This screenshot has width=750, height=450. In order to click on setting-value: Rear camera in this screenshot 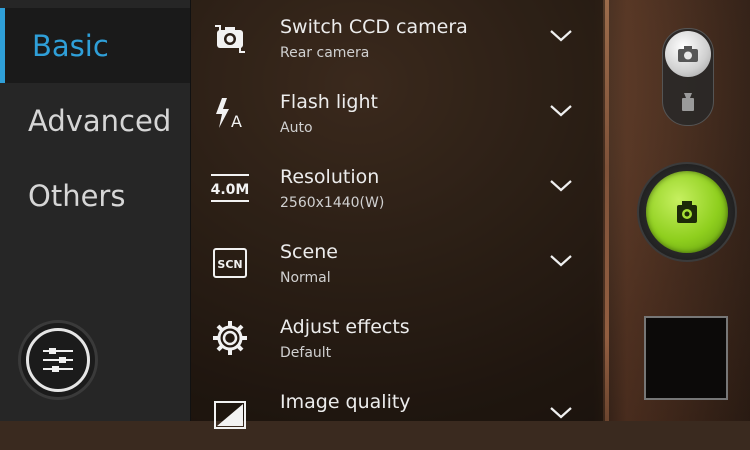, I will do `click(325, 53)`.